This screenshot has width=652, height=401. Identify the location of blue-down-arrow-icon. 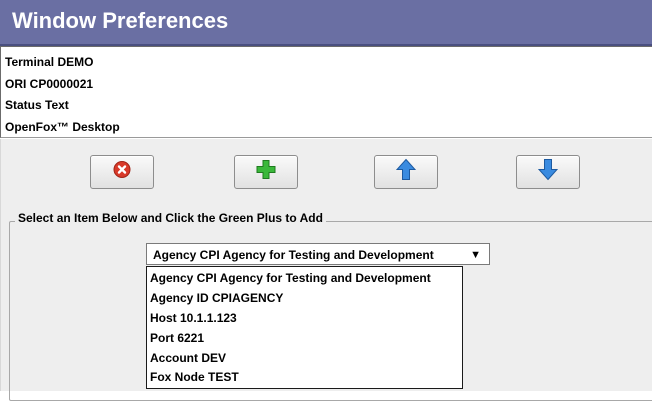
(548, 172).